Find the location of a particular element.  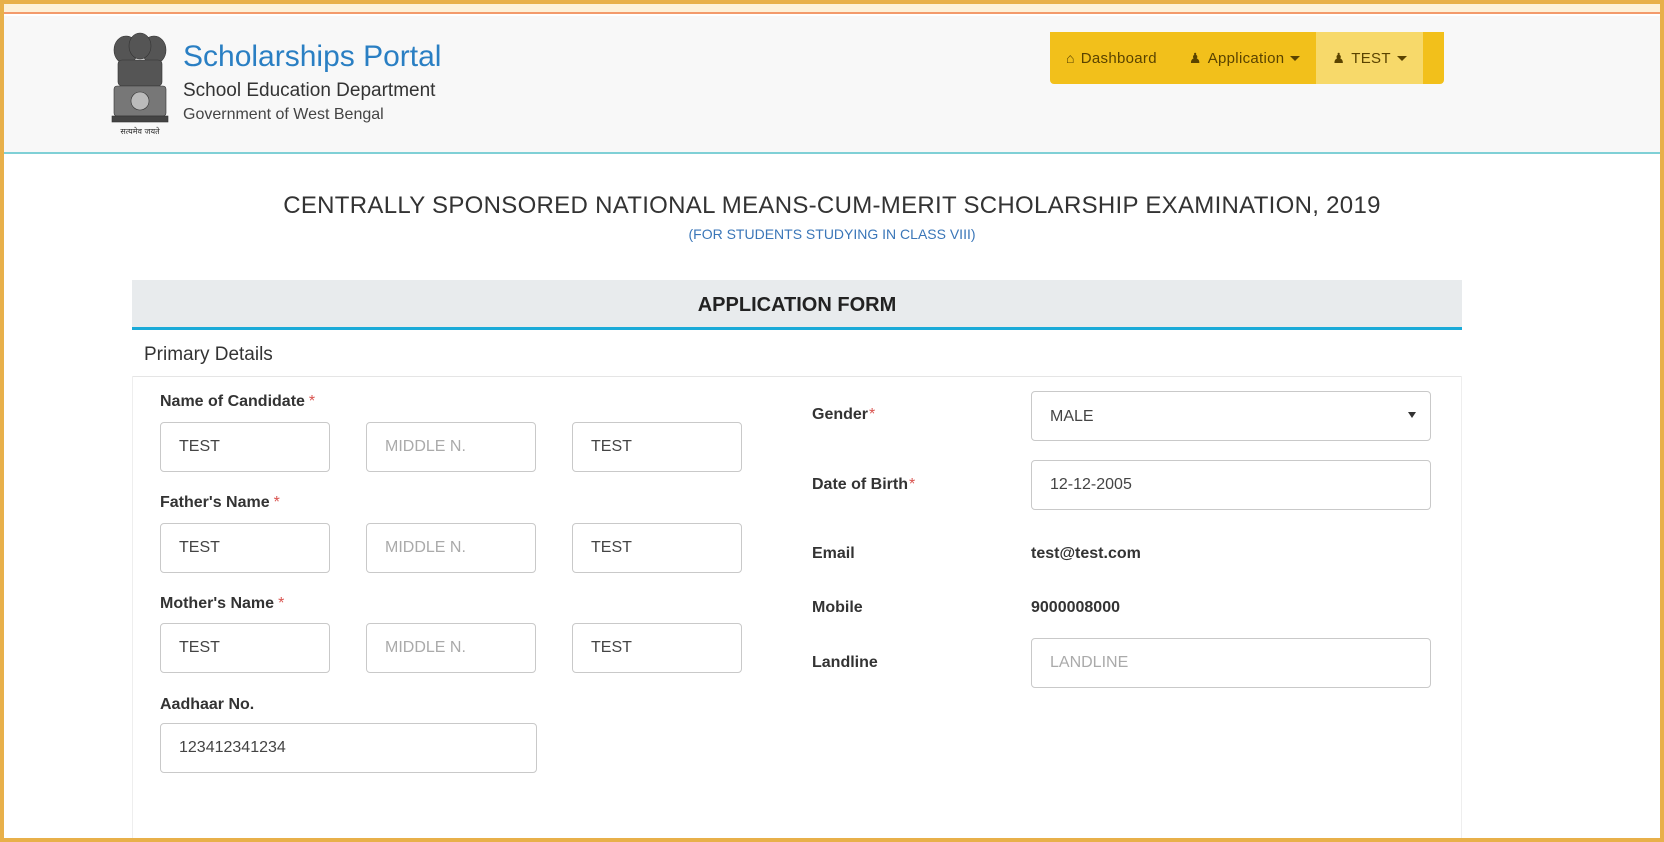

dropdown-arrow-icon is located at coordinates (1412, 415).